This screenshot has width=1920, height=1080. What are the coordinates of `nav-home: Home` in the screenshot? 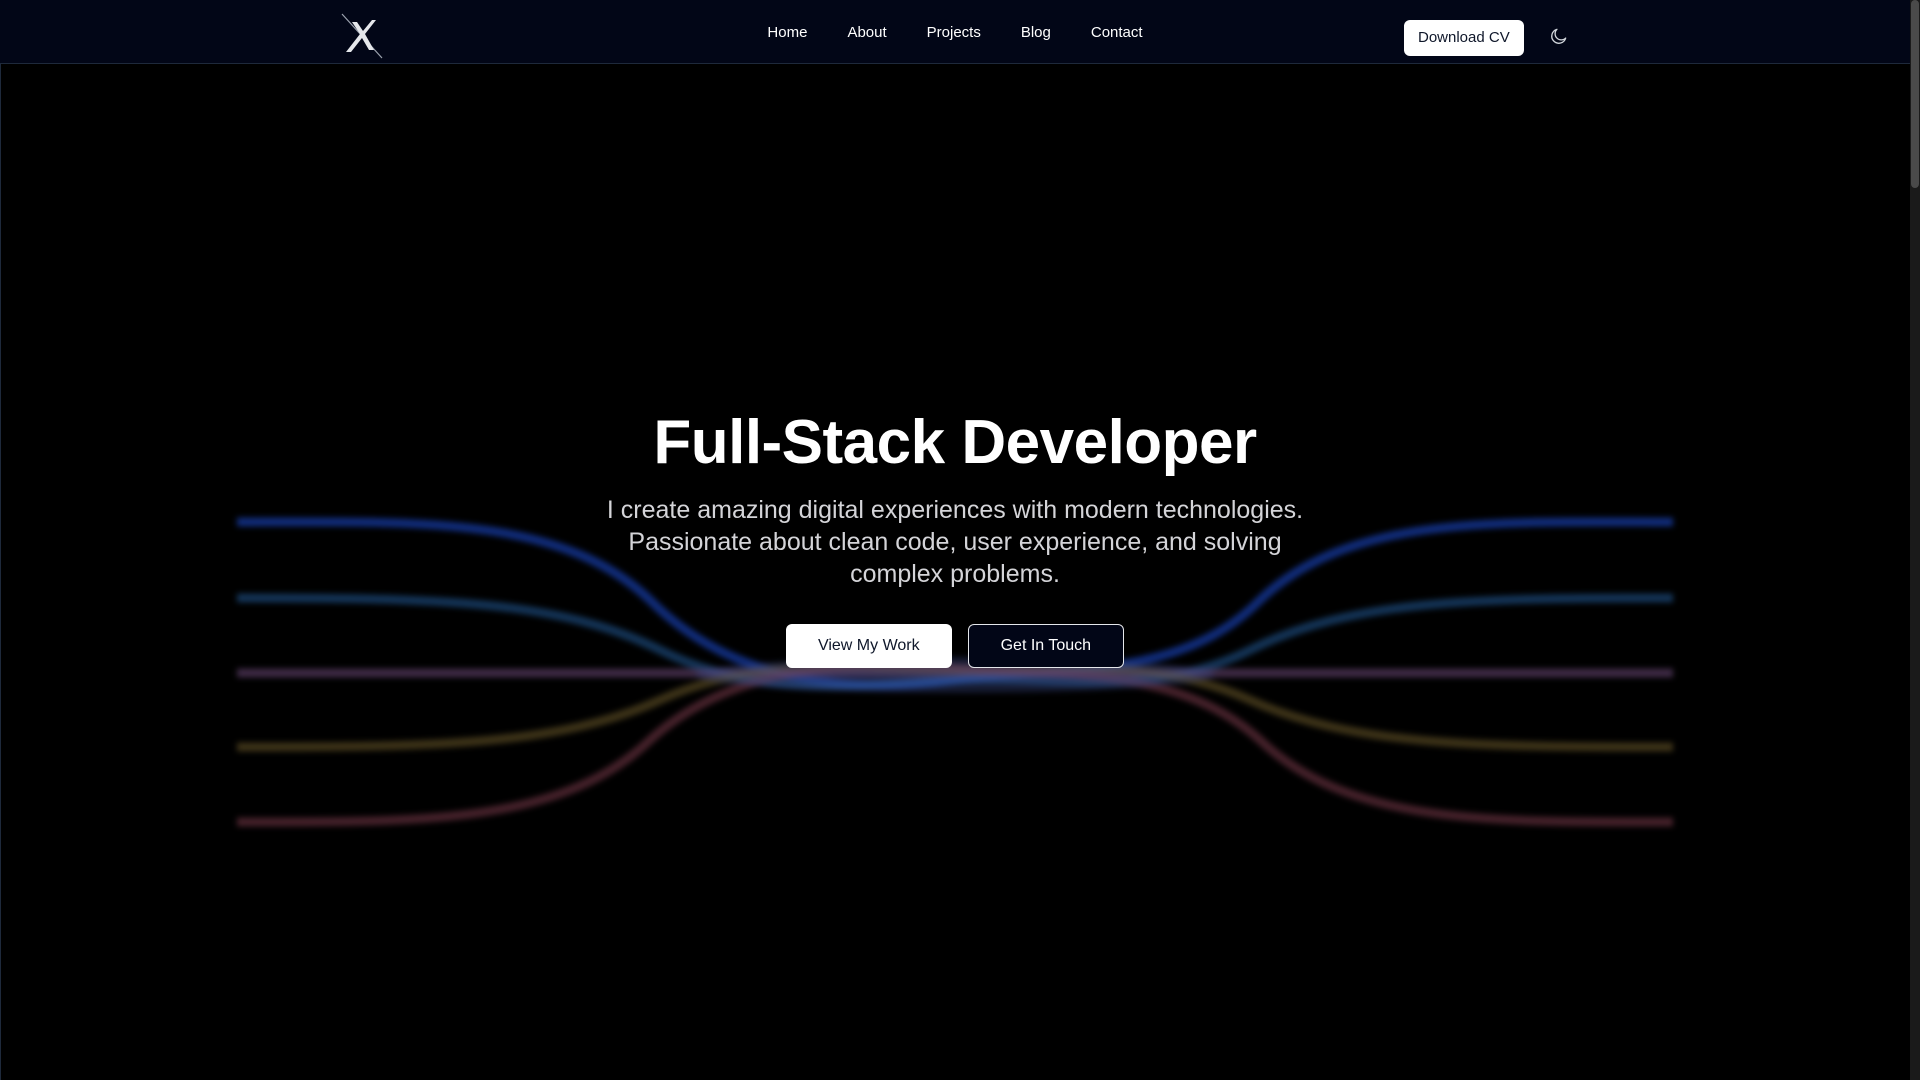 It's located at (787, 32).